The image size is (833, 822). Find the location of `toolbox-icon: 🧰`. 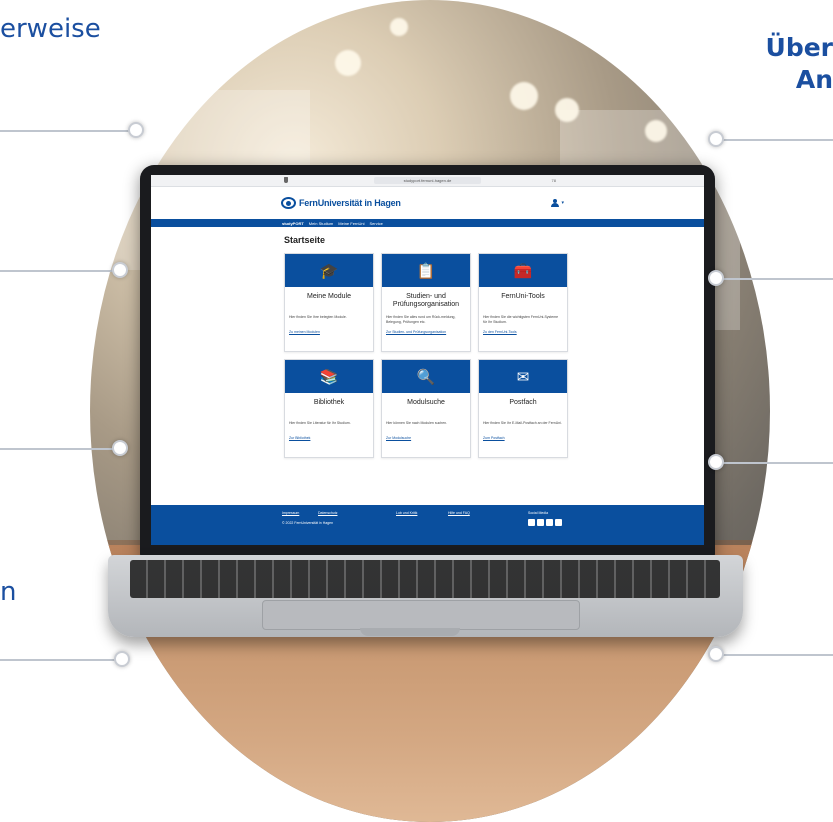

toolbox-icon: 🧰 is located at coordinates (523, 270).